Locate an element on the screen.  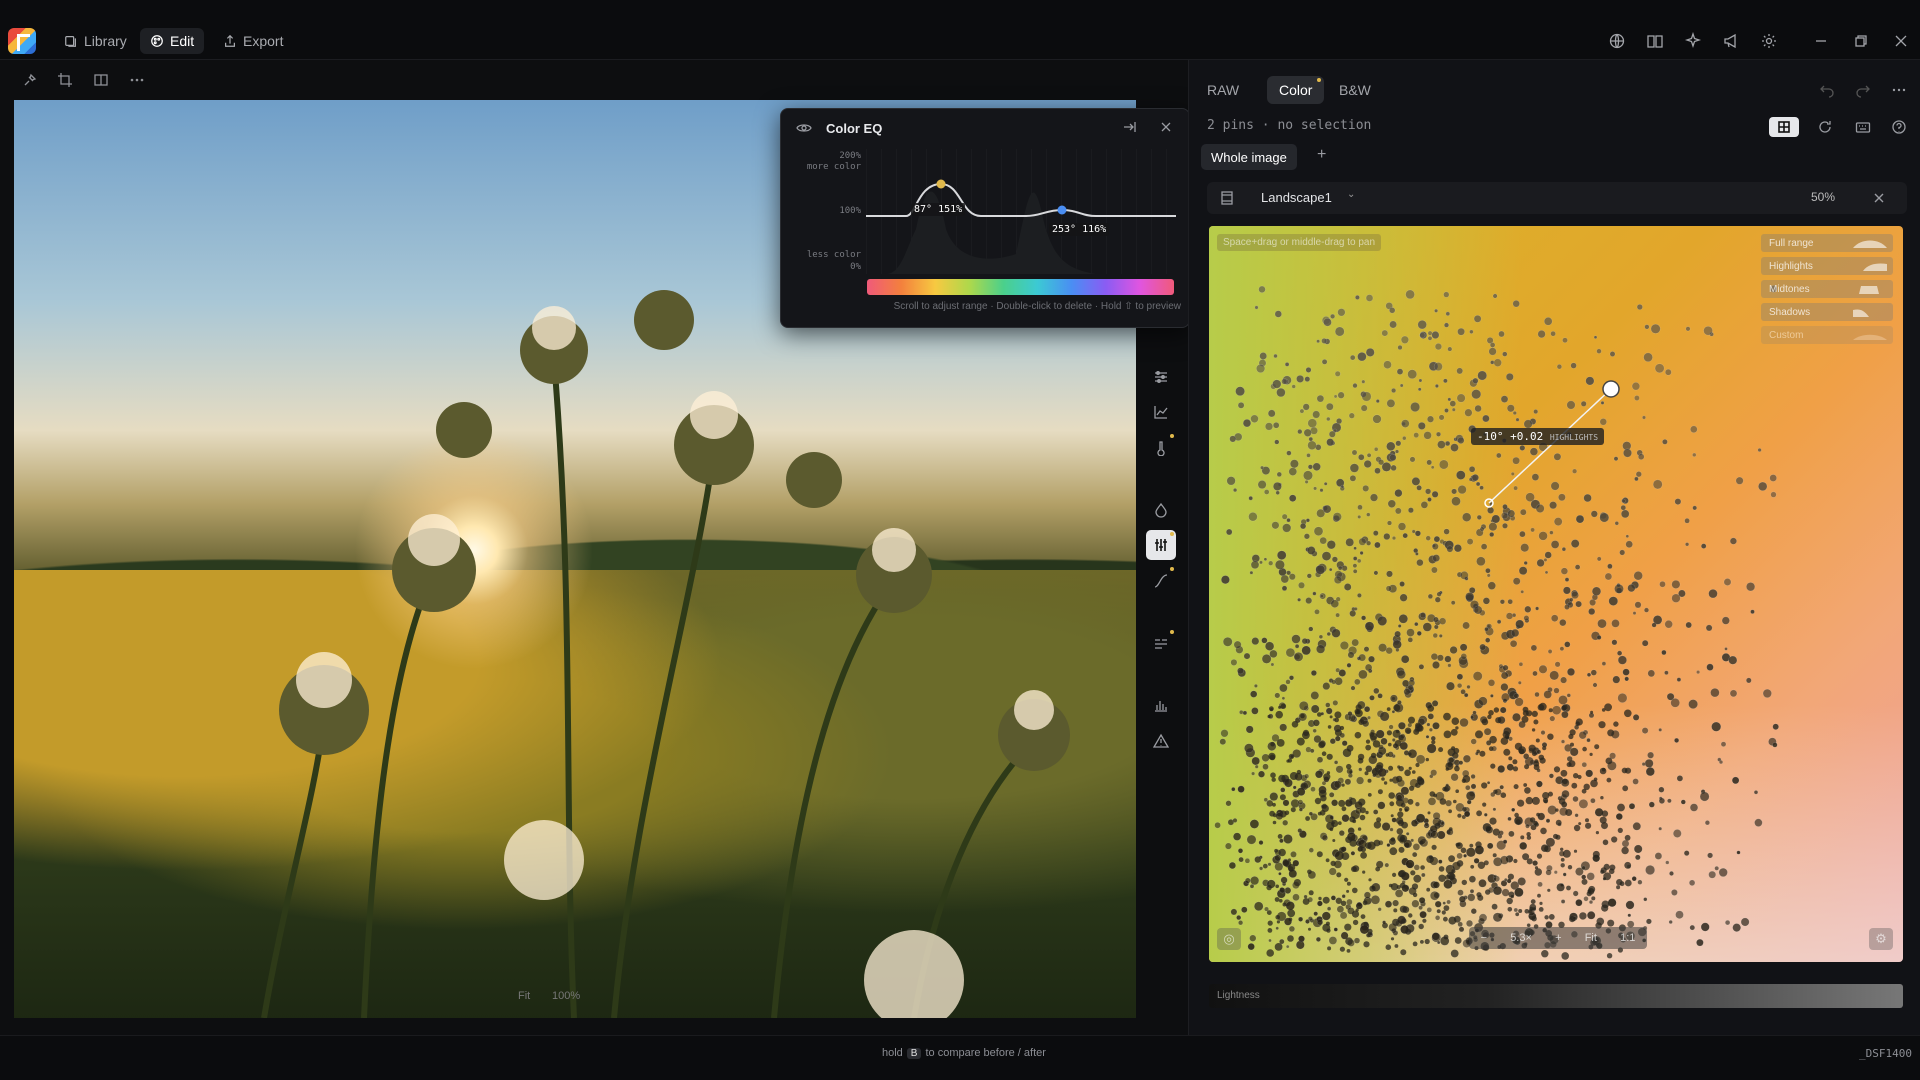
close-panel-icon is located at coordinates (1166, 127).